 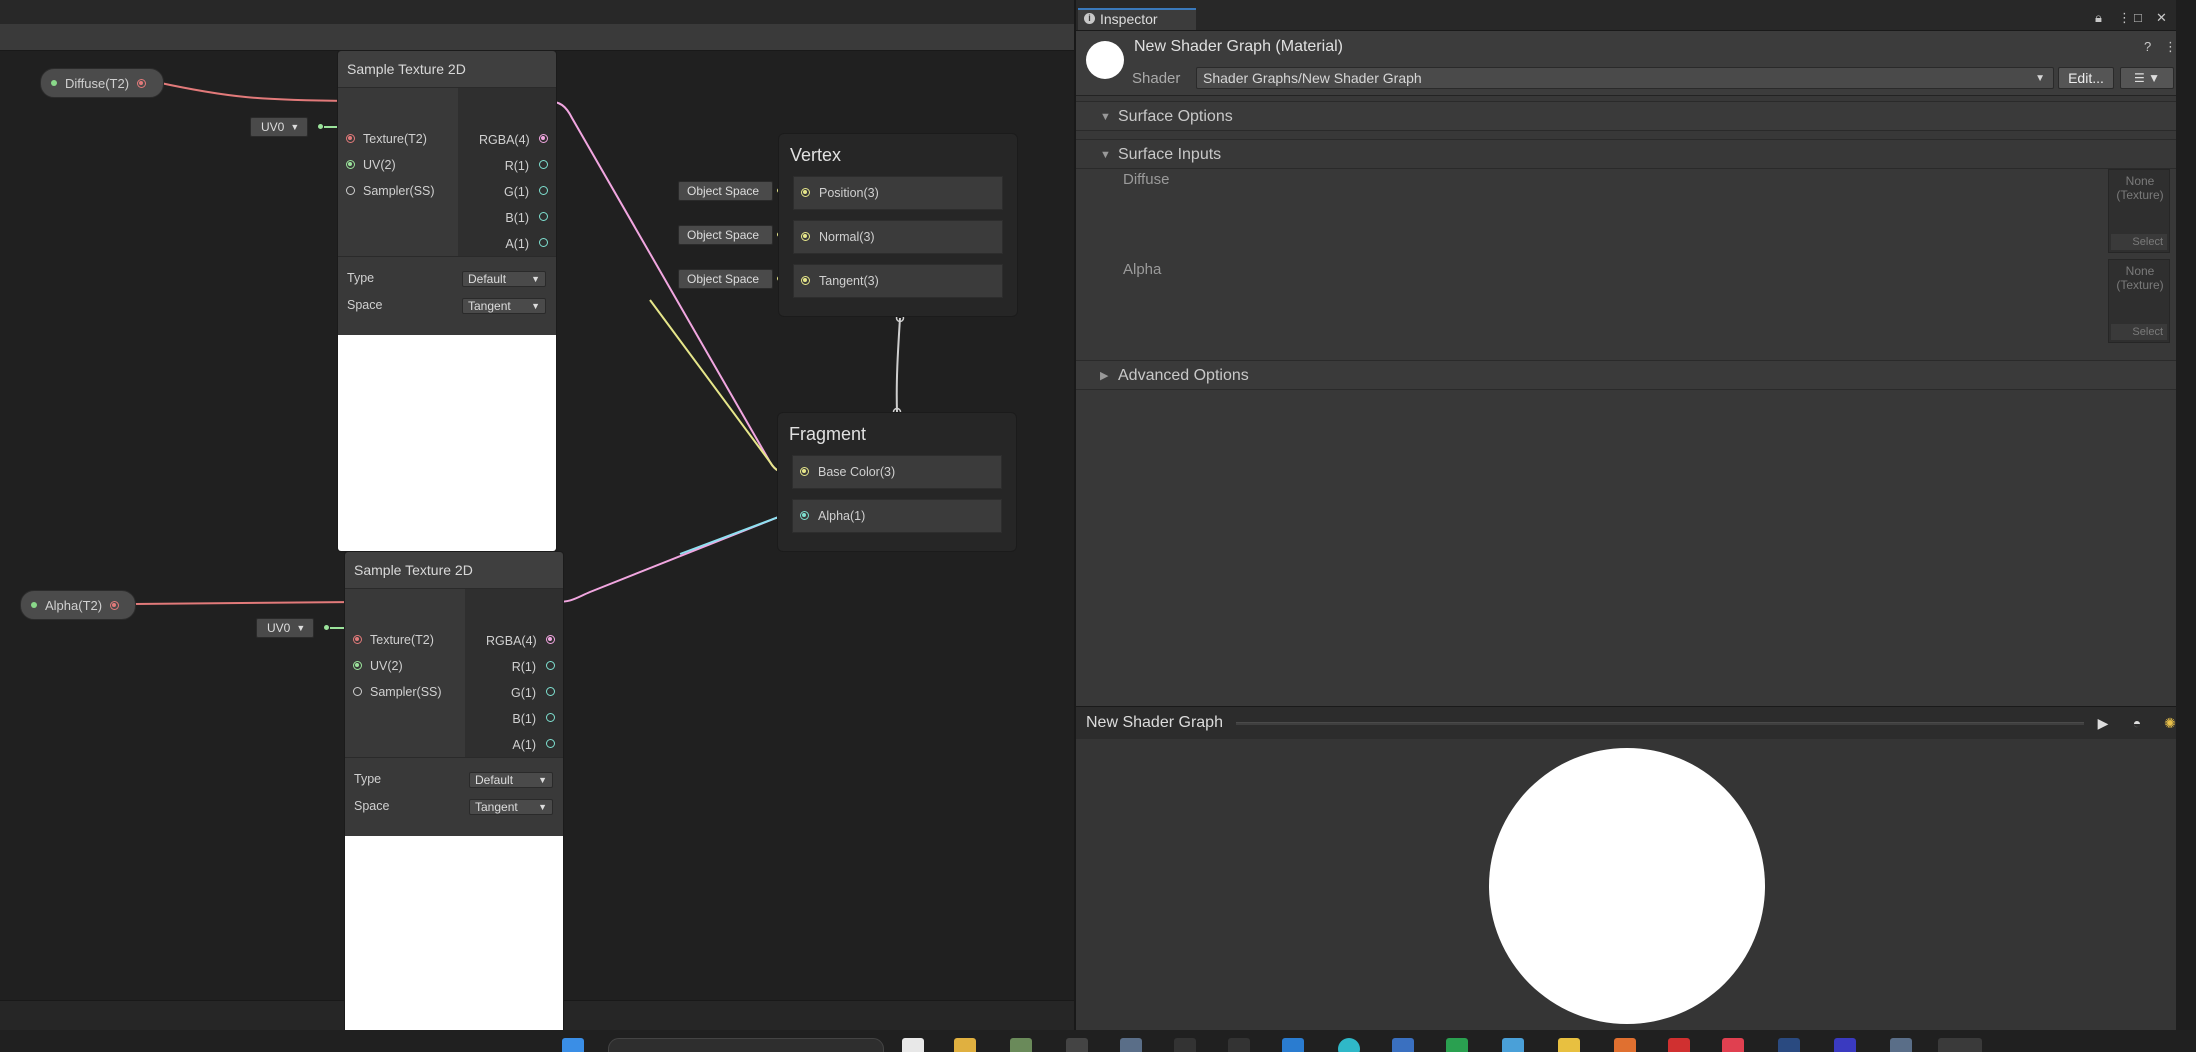 What do you see at coordinates (1089, 18) in the screenshot?
I see `info-icon: i` at bounding box center [1089, 18].